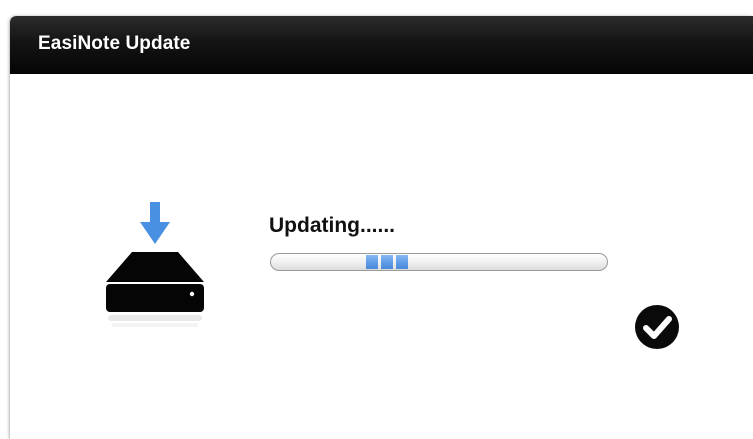  What do you see at coordinates (381, 45) in the screenshot?
I see `title-bar: EasiNote Update` at bounding box center [381, 45].